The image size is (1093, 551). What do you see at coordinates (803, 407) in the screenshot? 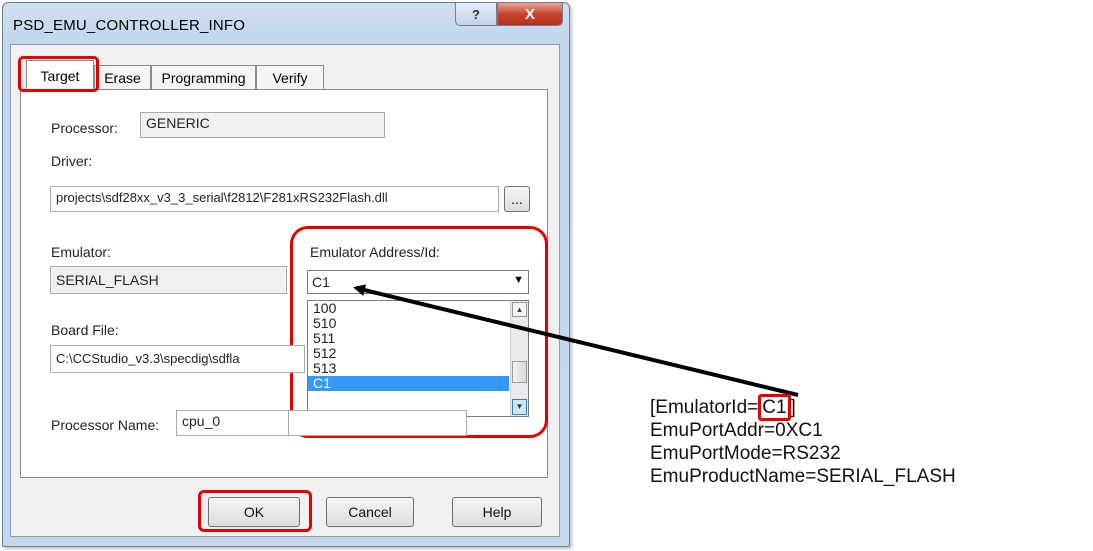
I see `annotation-line-1: [EmulatorId= C1]` at bounding box center [803, 407].